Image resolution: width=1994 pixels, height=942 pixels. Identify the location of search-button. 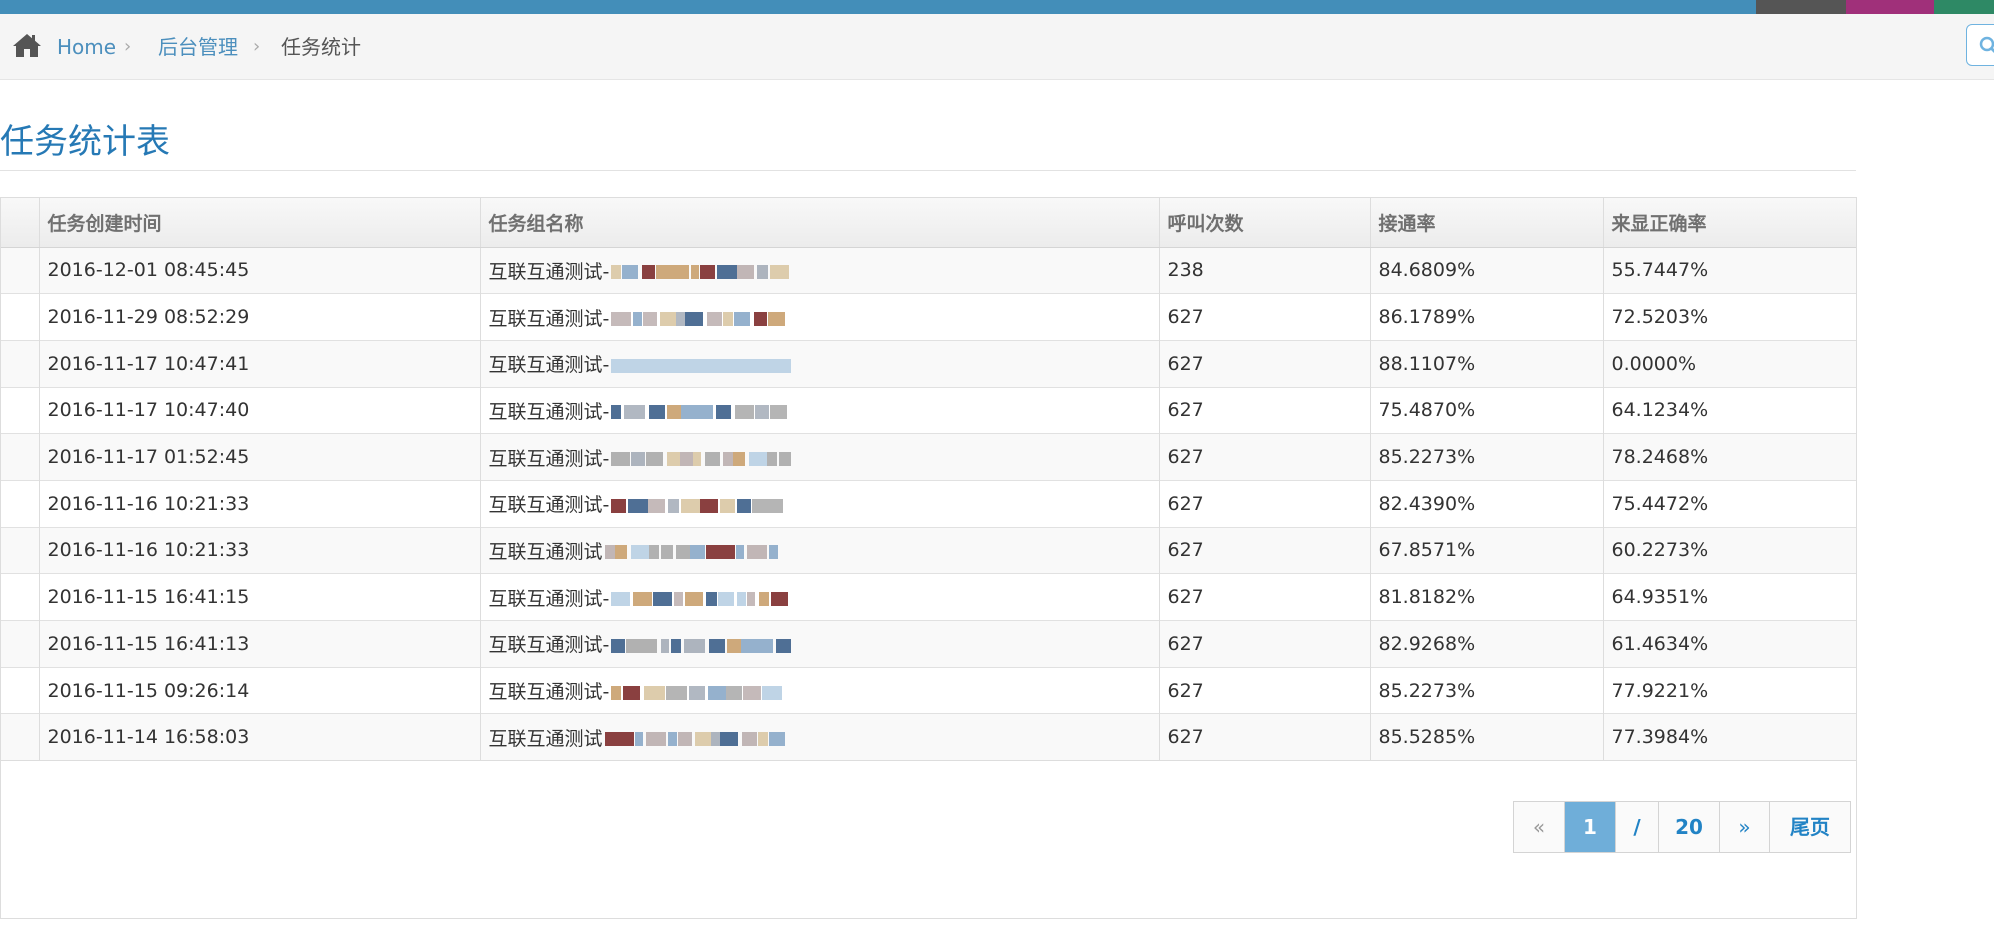
(1980, 45).